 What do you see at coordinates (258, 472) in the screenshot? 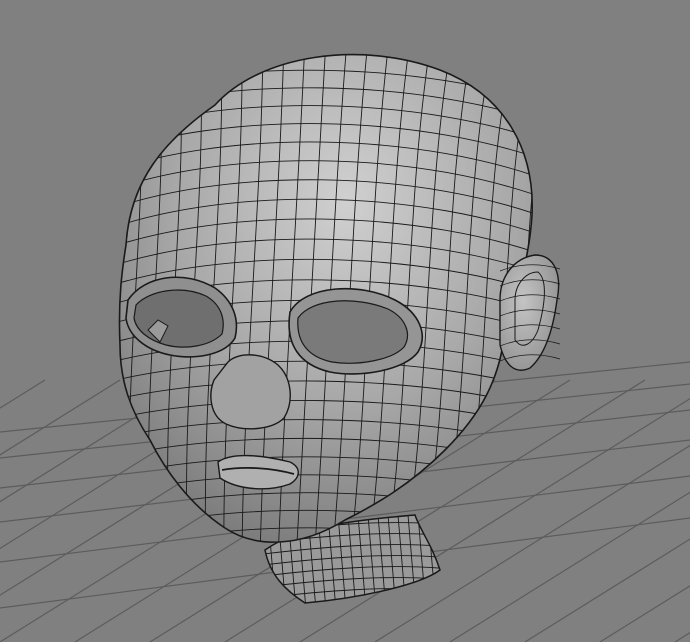
I see `mouth-mesh` at bounding box center [258, 472].